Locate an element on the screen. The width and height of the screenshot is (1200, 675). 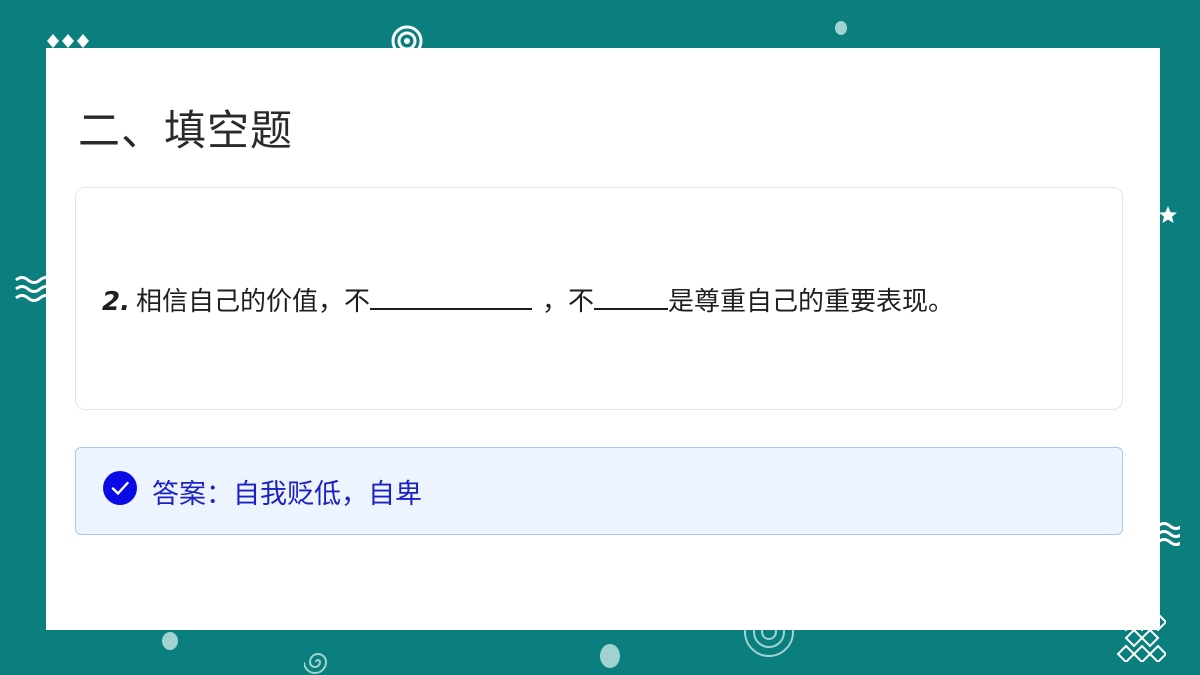
question-text-part3: 是尊重自己的重要表现。 is located at coordinates (811, 302).